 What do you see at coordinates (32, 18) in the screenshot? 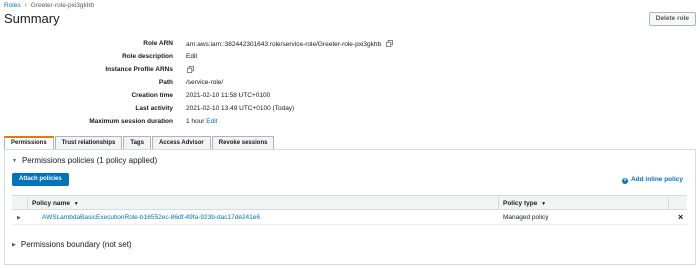
I see `page-title: Summary` at bounding box center [32, 18].